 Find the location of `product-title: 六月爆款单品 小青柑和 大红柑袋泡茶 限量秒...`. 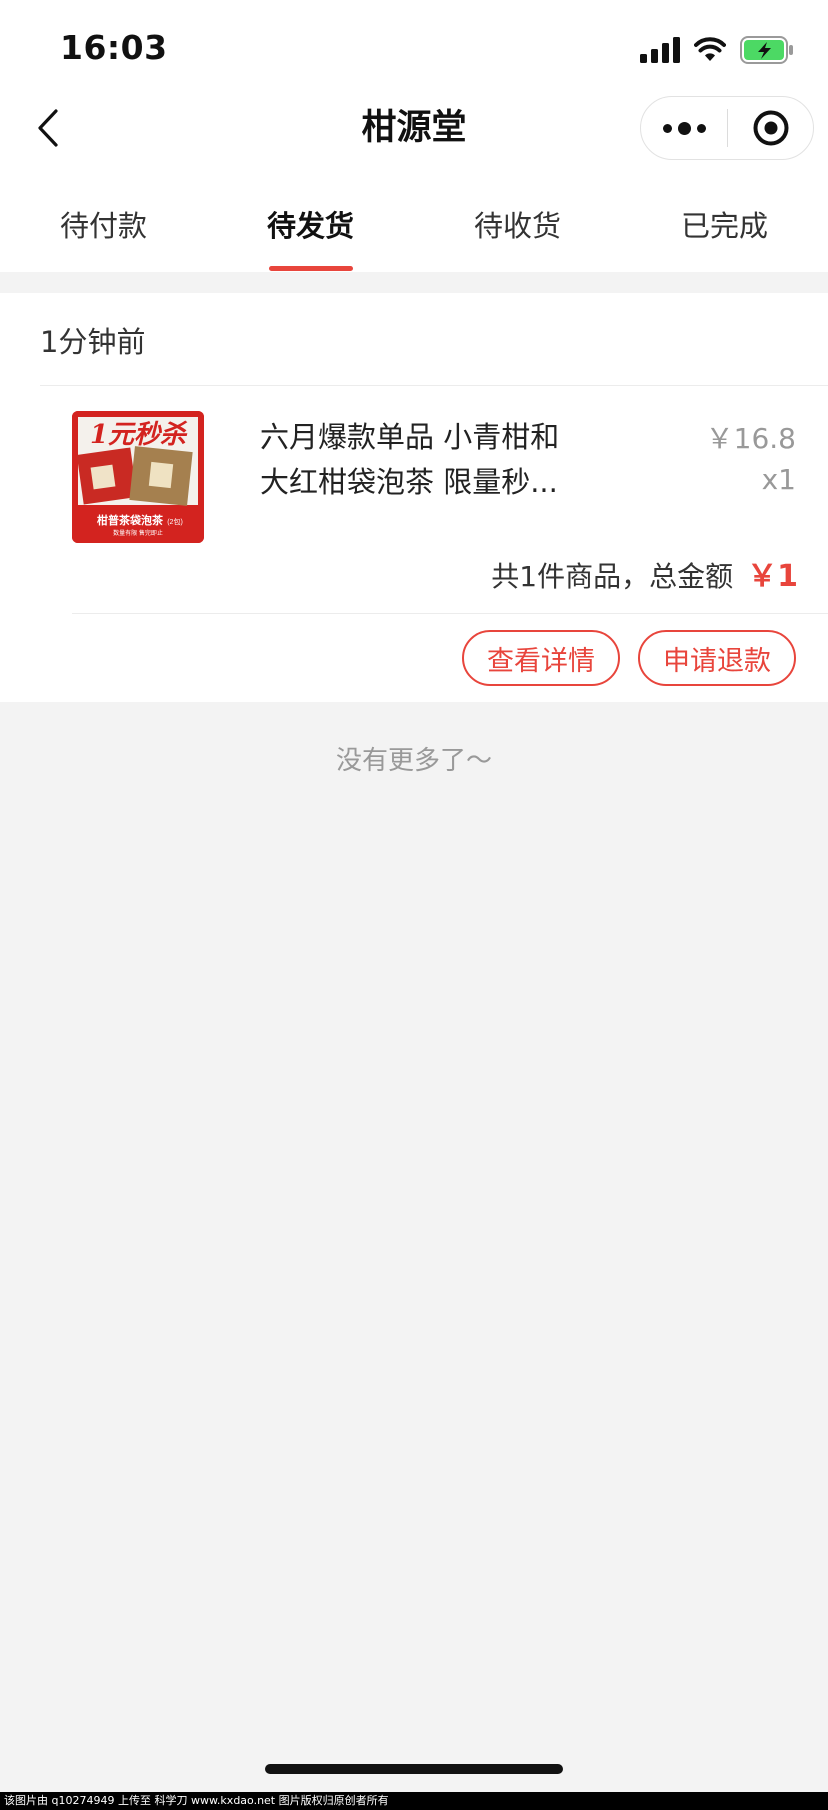

product-title: 六月爆款单品 小青柑和 大红柑袋泡茶 限量秒... is located at coordinates (425, 460).